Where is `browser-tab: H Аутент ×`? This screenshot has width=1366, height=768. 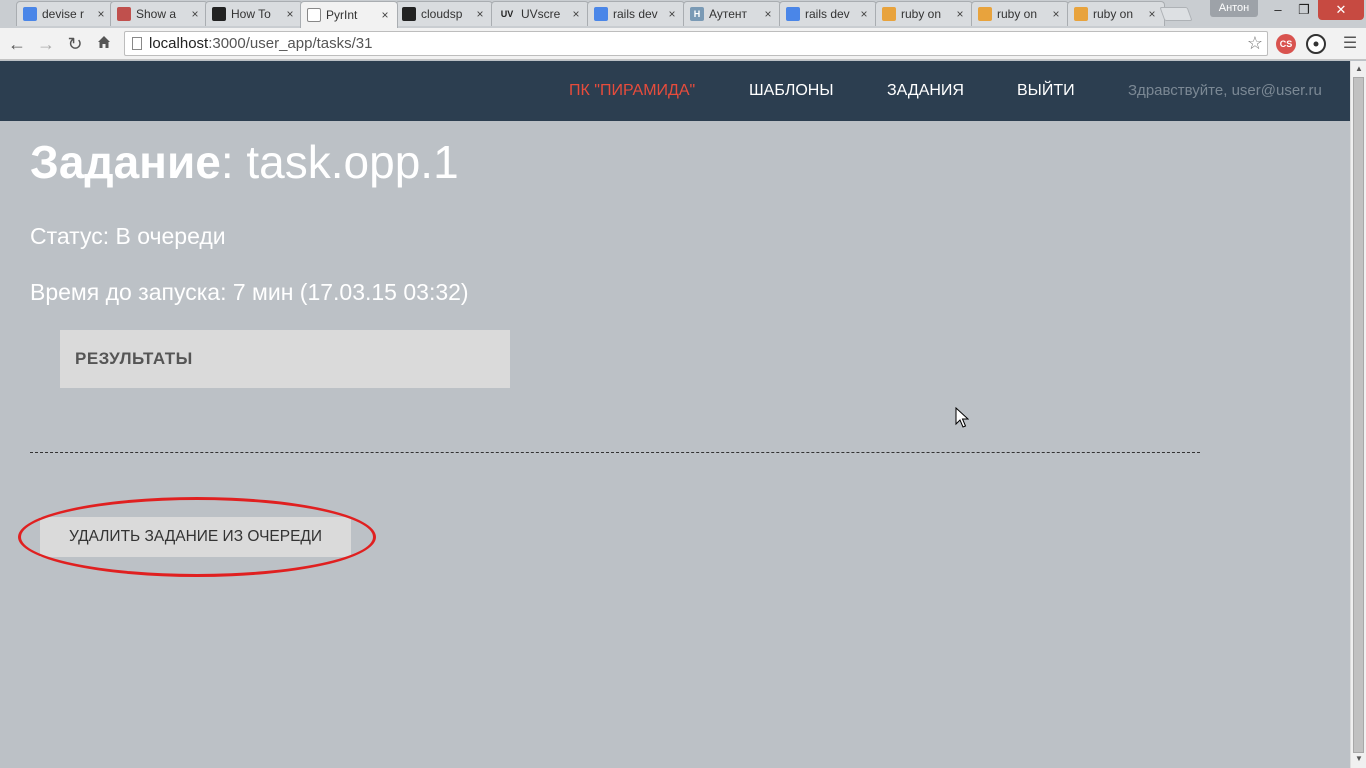
browser-tab: H Аутент × is located at coordinates (732, 13).